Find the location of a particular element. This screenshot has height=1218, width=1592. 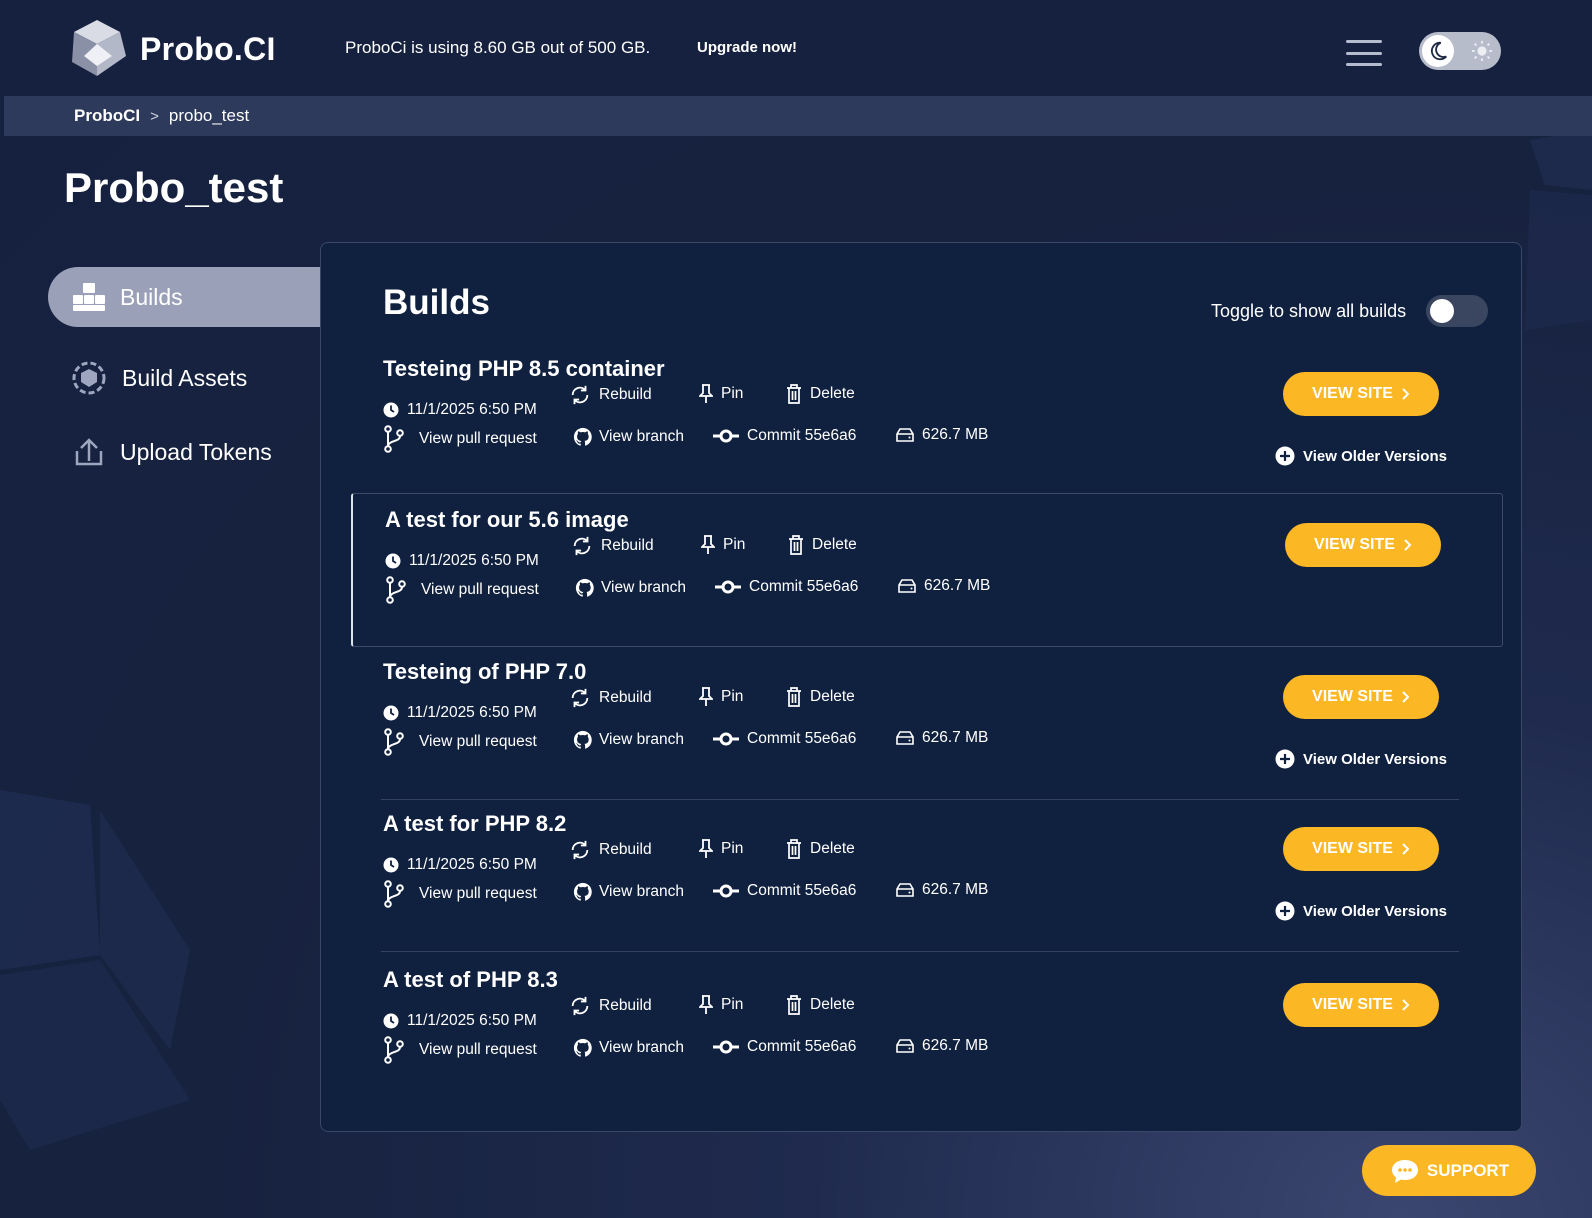

sidebar-item-build-assets: Build Assets is located at coordinates (158, 378).